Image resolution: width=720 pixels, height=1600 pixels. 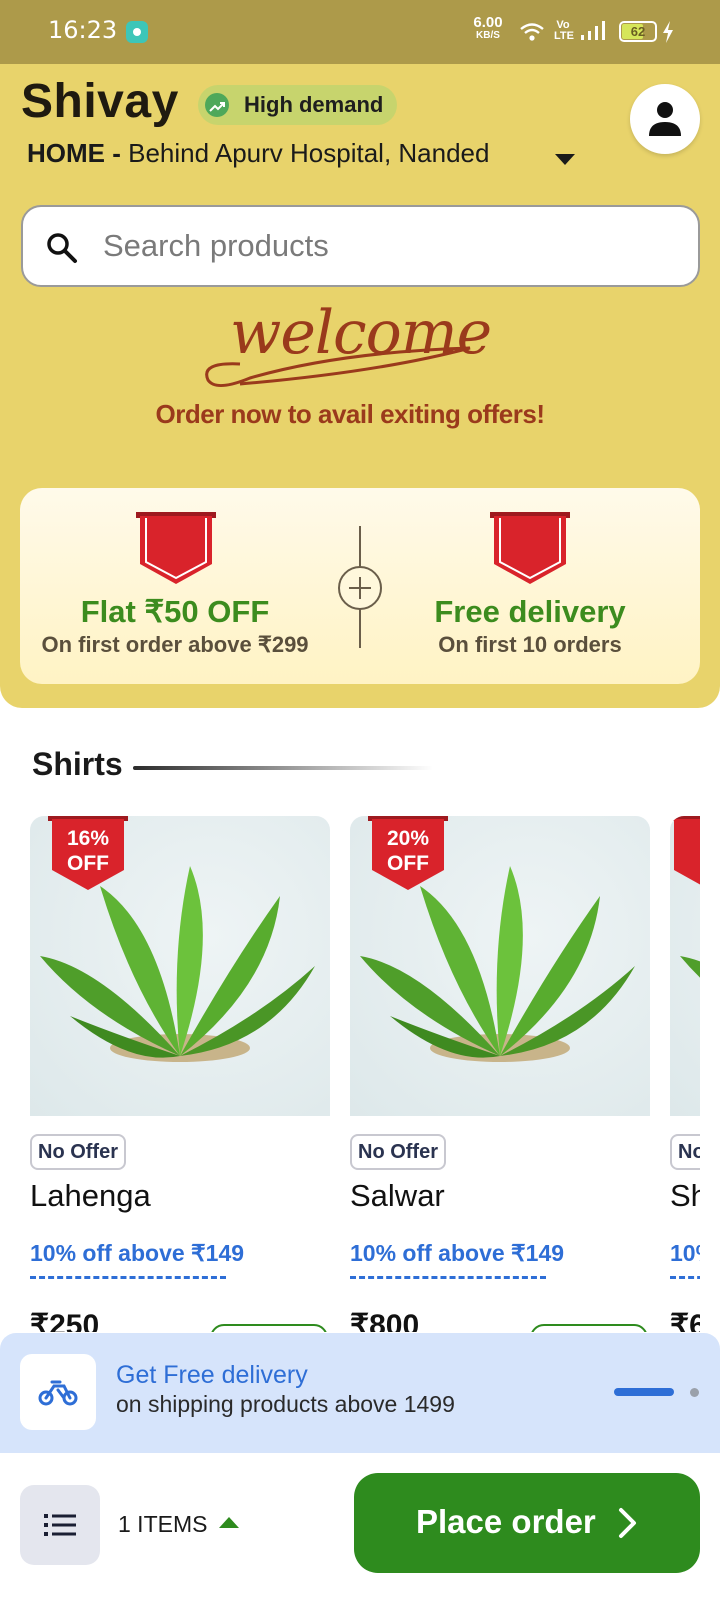 I want to click on bike-icon, so click(x=58, y=1393).